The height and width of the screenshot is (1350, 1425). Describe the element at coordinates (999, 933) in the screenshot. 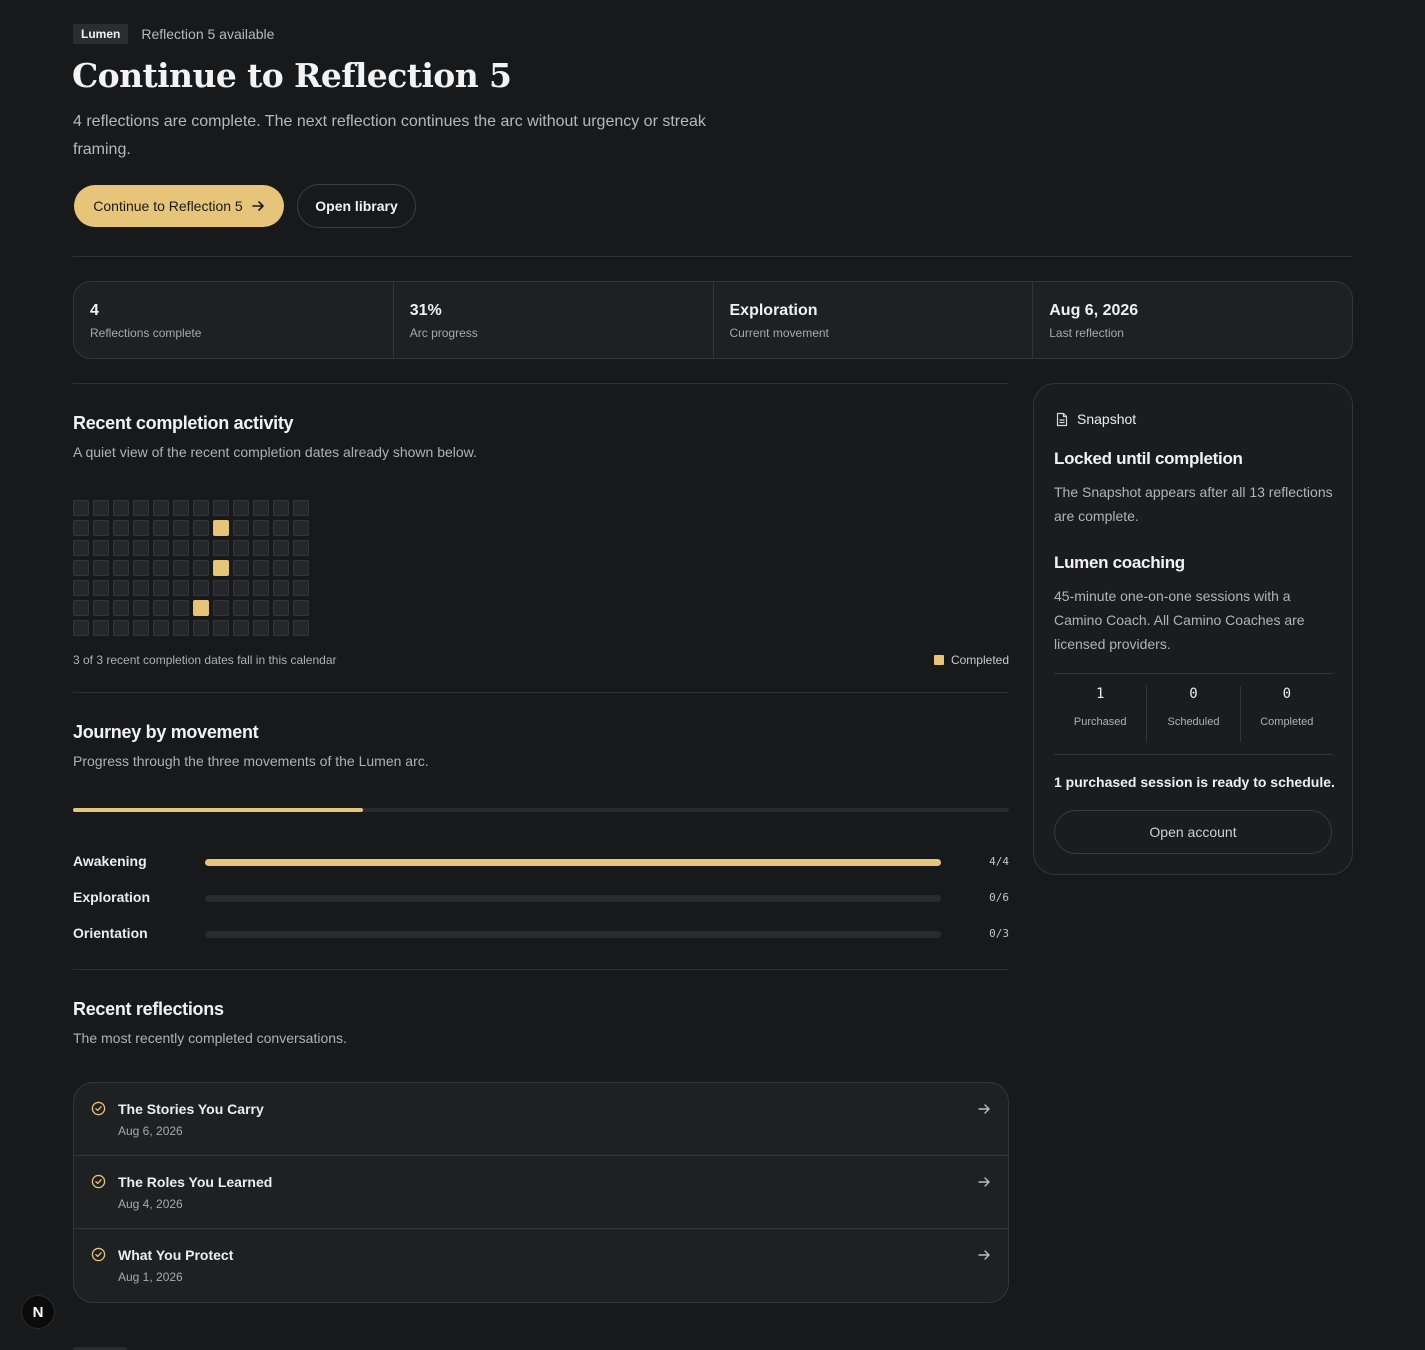

I see `movement-count: 0/3` at that location.